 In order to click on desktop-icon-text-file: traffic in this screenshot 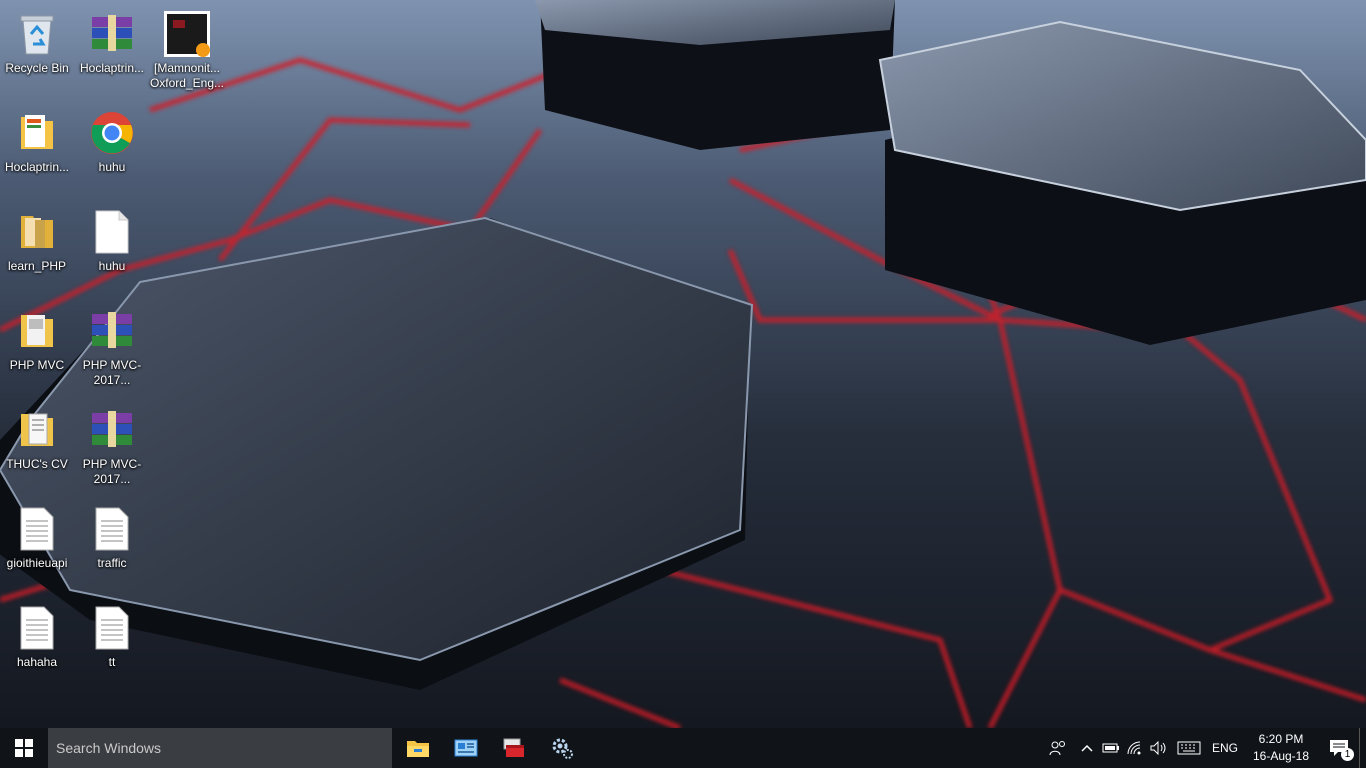, I will do `click(112, 547)`.